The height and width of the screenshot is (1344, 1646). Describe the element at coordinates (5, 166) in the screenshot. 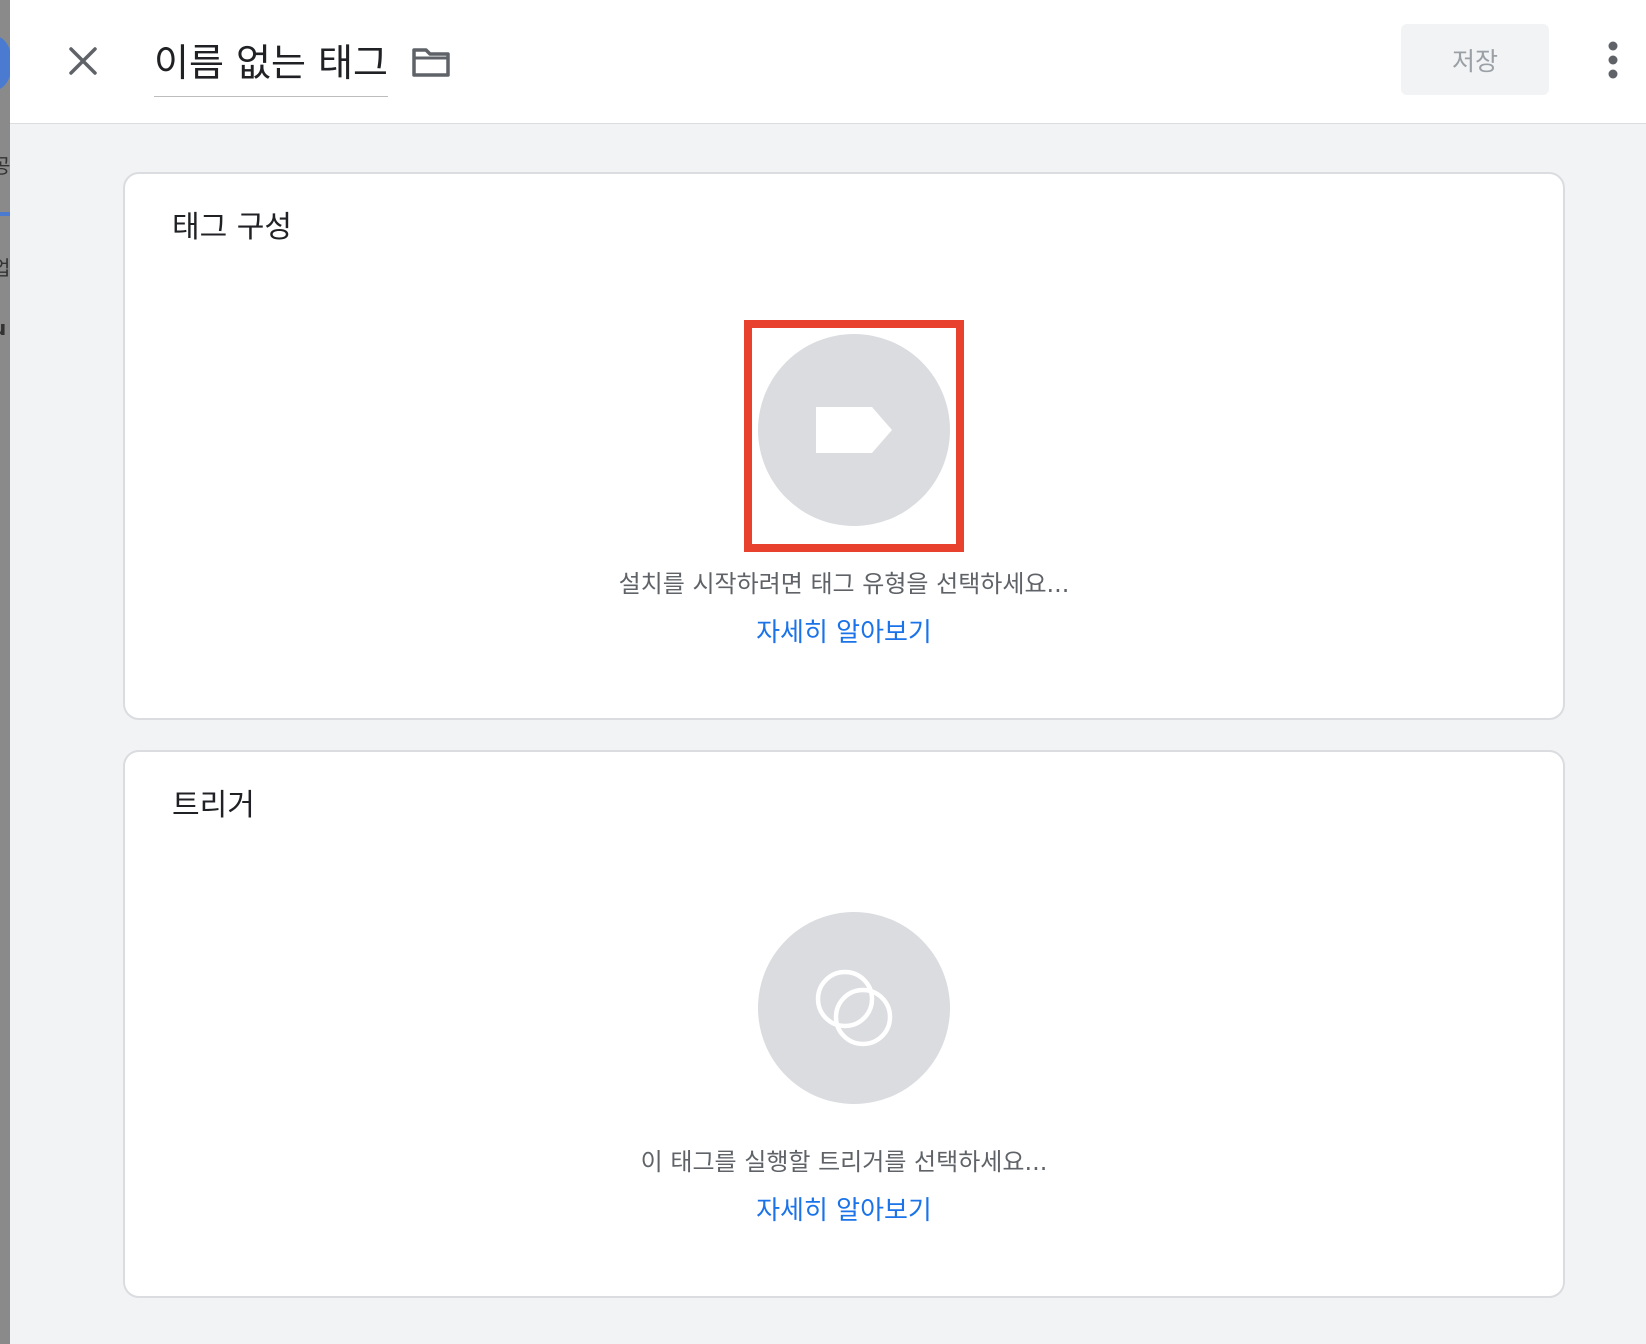

I see `background-text-fragment: 공` at that location.